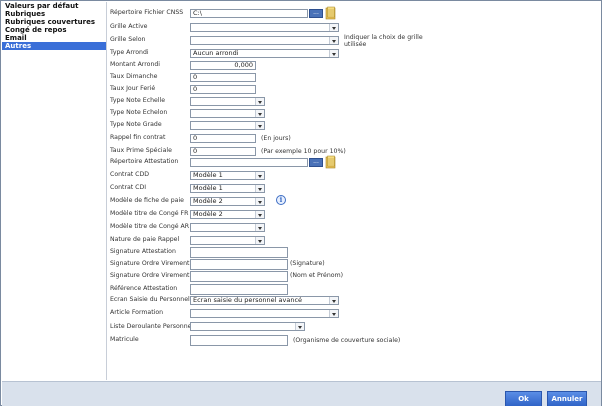 This screenshot has height=406, width=602. I want to click on type-note-grade-select, so click(227, 125).